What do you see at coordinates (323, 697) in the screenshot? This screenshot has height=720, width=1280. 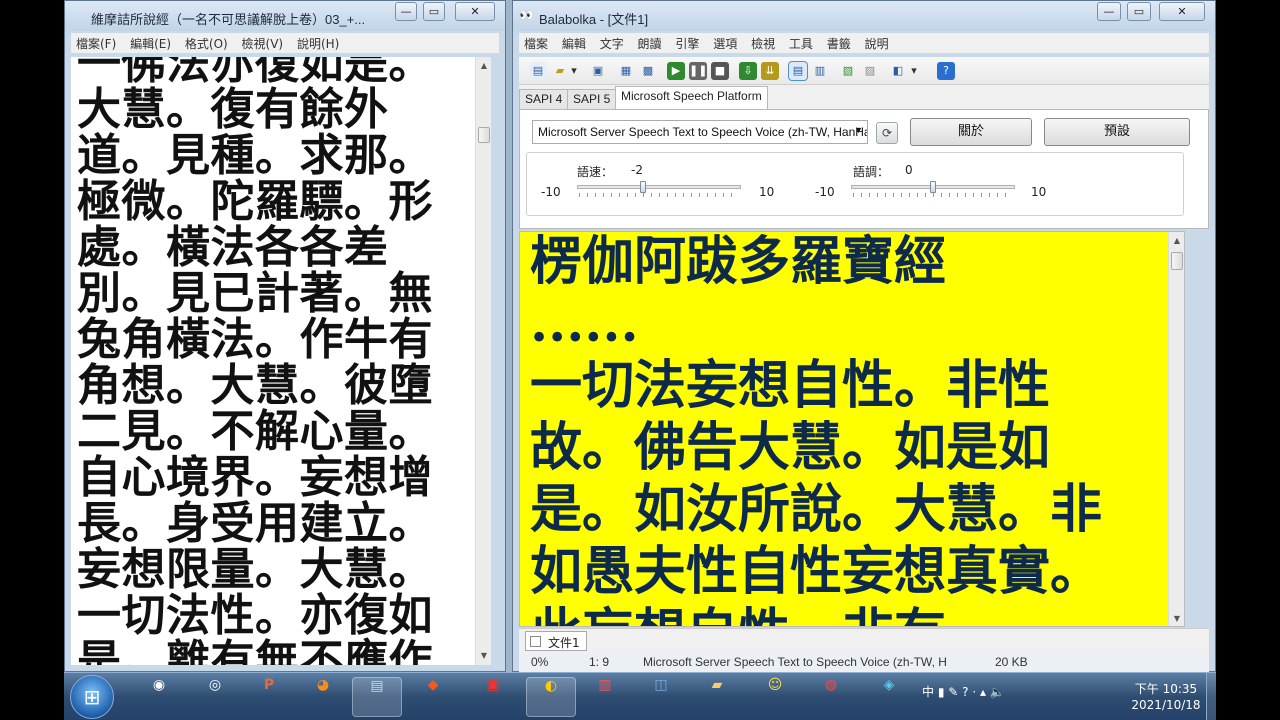 I see `firefox-icon: ◕` at bounding box center [323, 697].